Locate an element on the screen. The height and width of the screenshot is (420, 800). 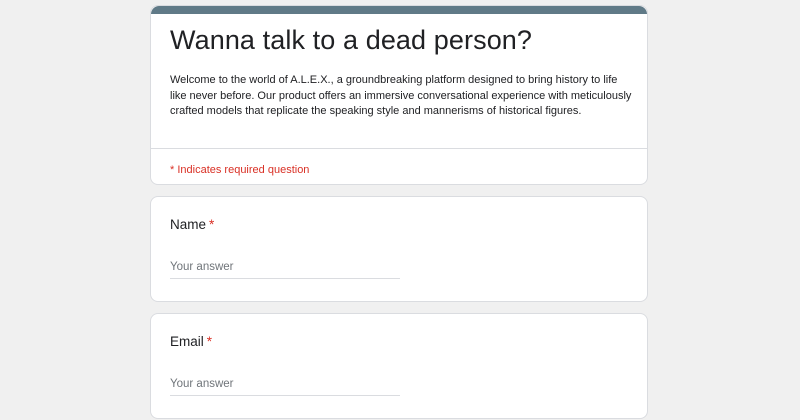
header-divider is located at coordinates (399, 148).